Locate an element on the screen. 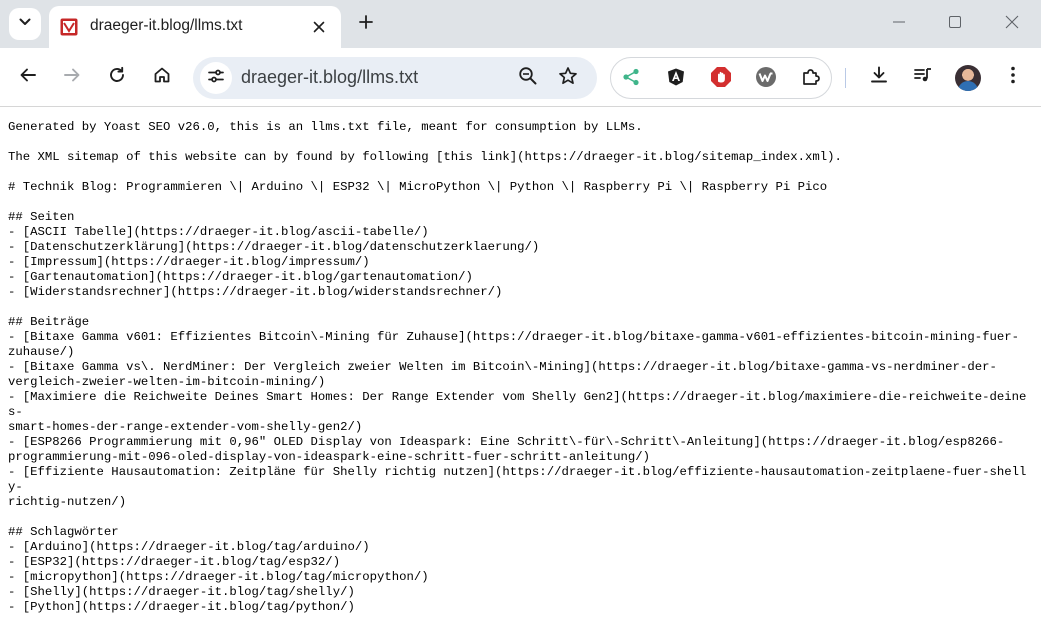 The image size is (1041, 621). plus-icon is located at coordinates (366, 24).